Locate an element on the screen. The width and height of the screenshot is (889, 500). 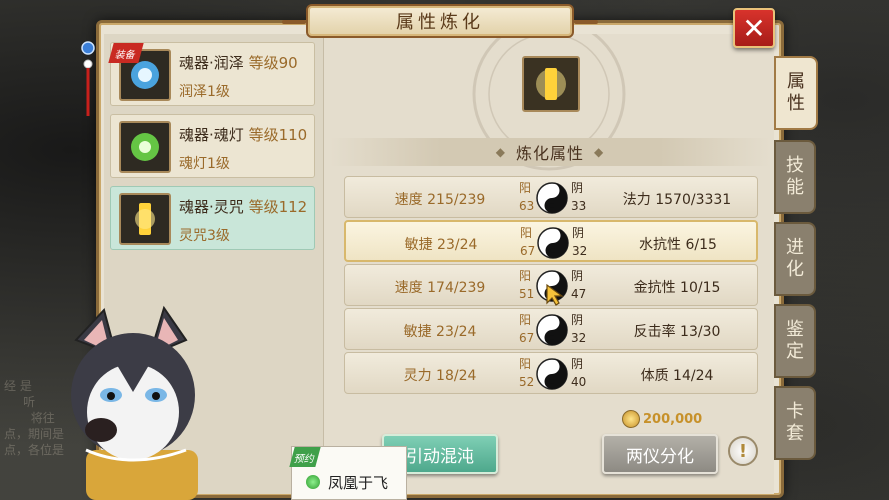
item-level: 等级90 is located at coordinates (273, 63).